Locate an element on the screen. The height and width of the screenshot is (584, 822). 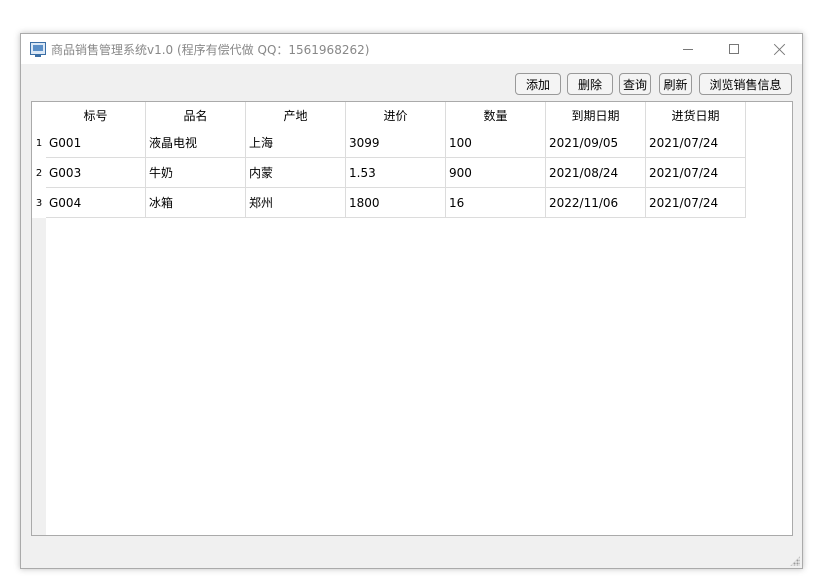
column-header-origin: 产地 is located at coordinates (296, 115).